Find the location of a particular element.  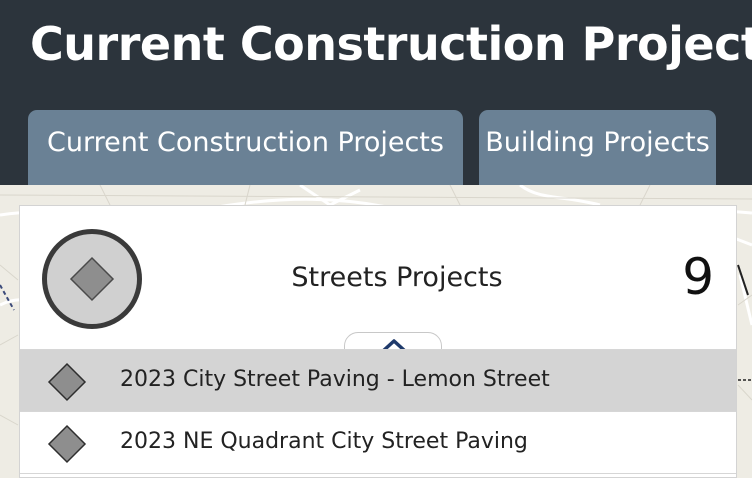

tab-building-projects: Building Projects is located at coordinates (597, 147).